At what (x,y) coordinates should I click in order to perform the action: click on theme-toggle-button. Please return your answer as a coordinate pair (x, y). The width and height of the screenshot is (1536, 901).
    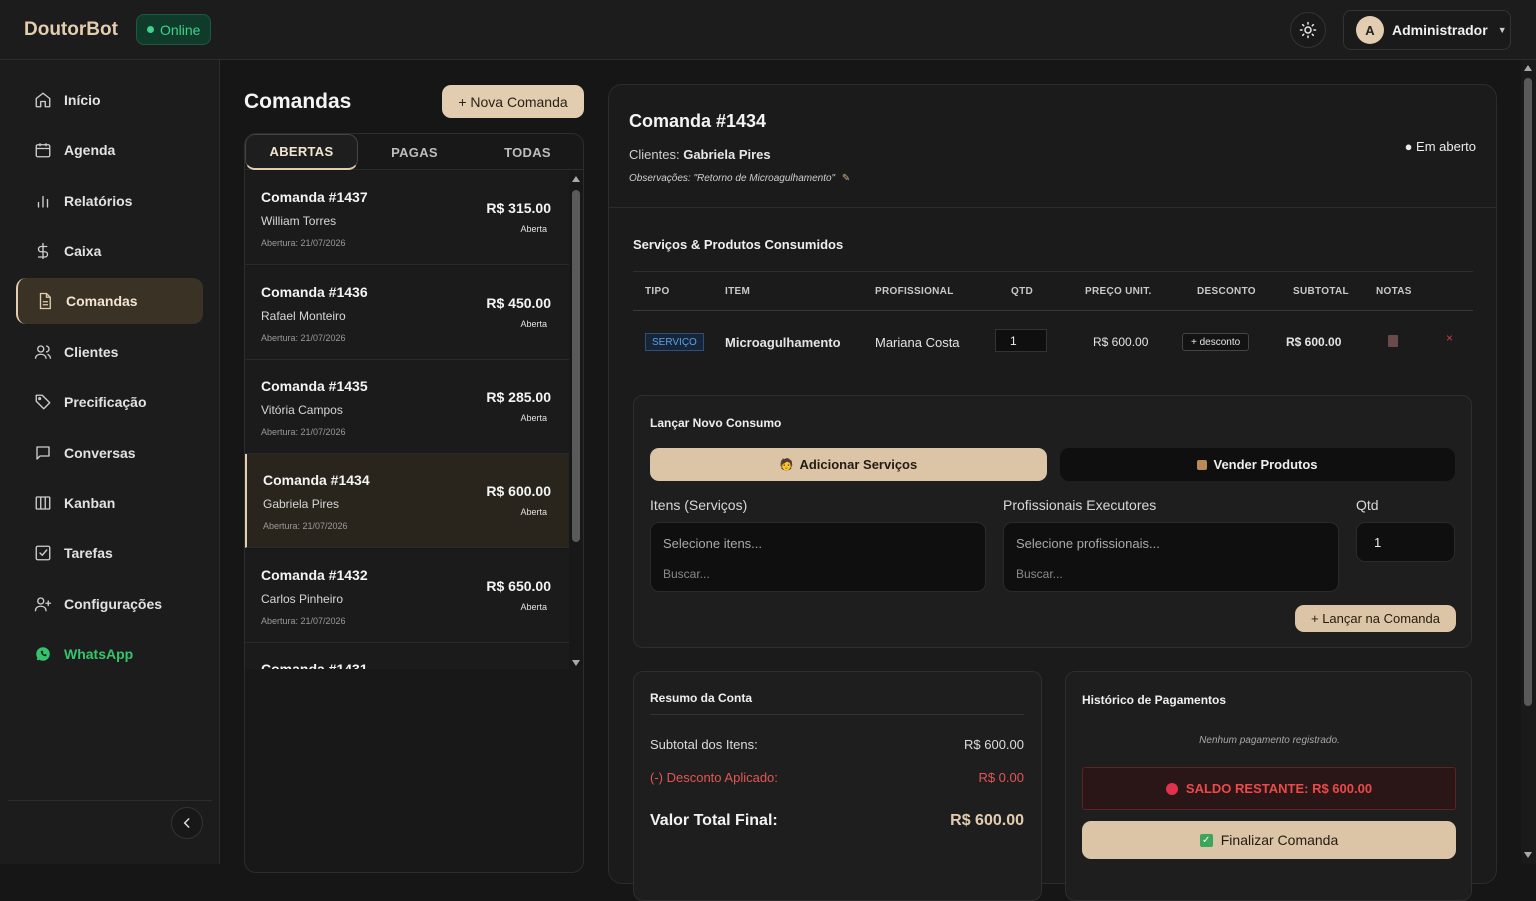
    Looking at the image, I should click on (1308, 30).